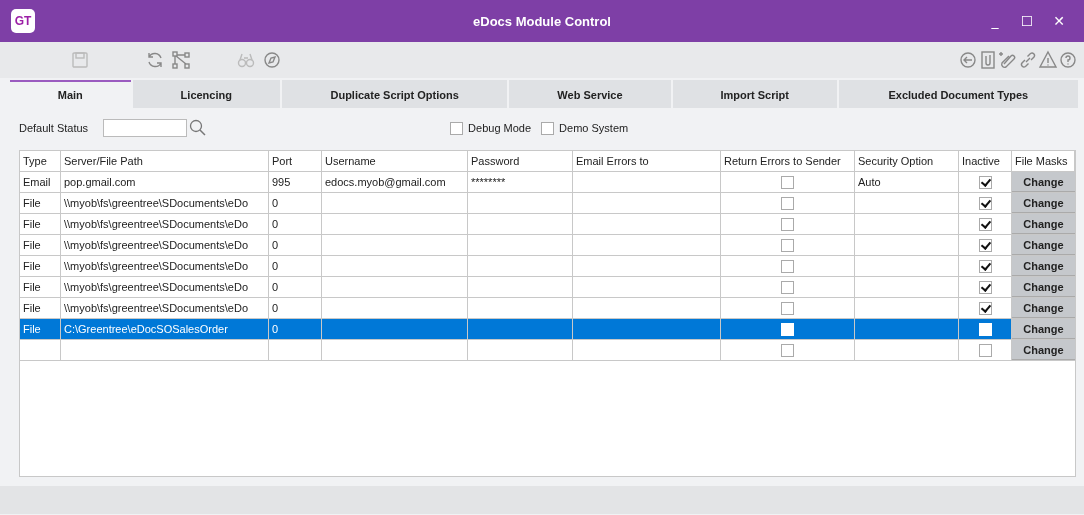 The image size is (1084, 515). I want to click on column-header: File Masks, so click(1043, 161).